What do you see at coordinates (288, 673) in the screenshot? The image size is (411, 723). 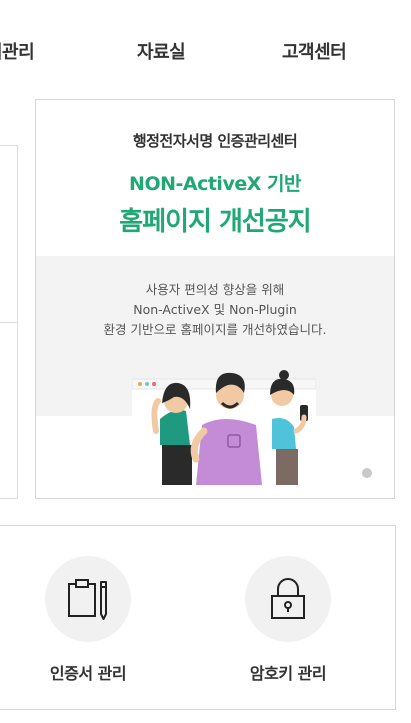 I see `key-management-label: 암호키 관리` at bounding box center [288, 673].